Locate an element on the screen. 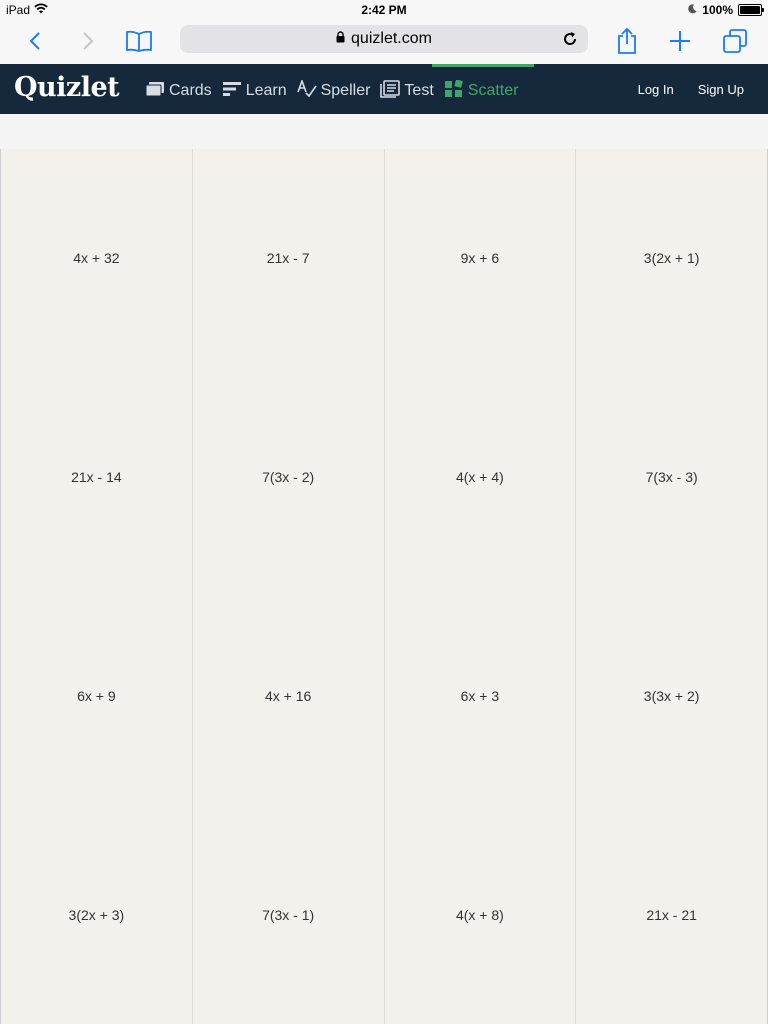 This screenshot has height=1024, width=768. nav-label: Test is located at coordinates (419, 90).